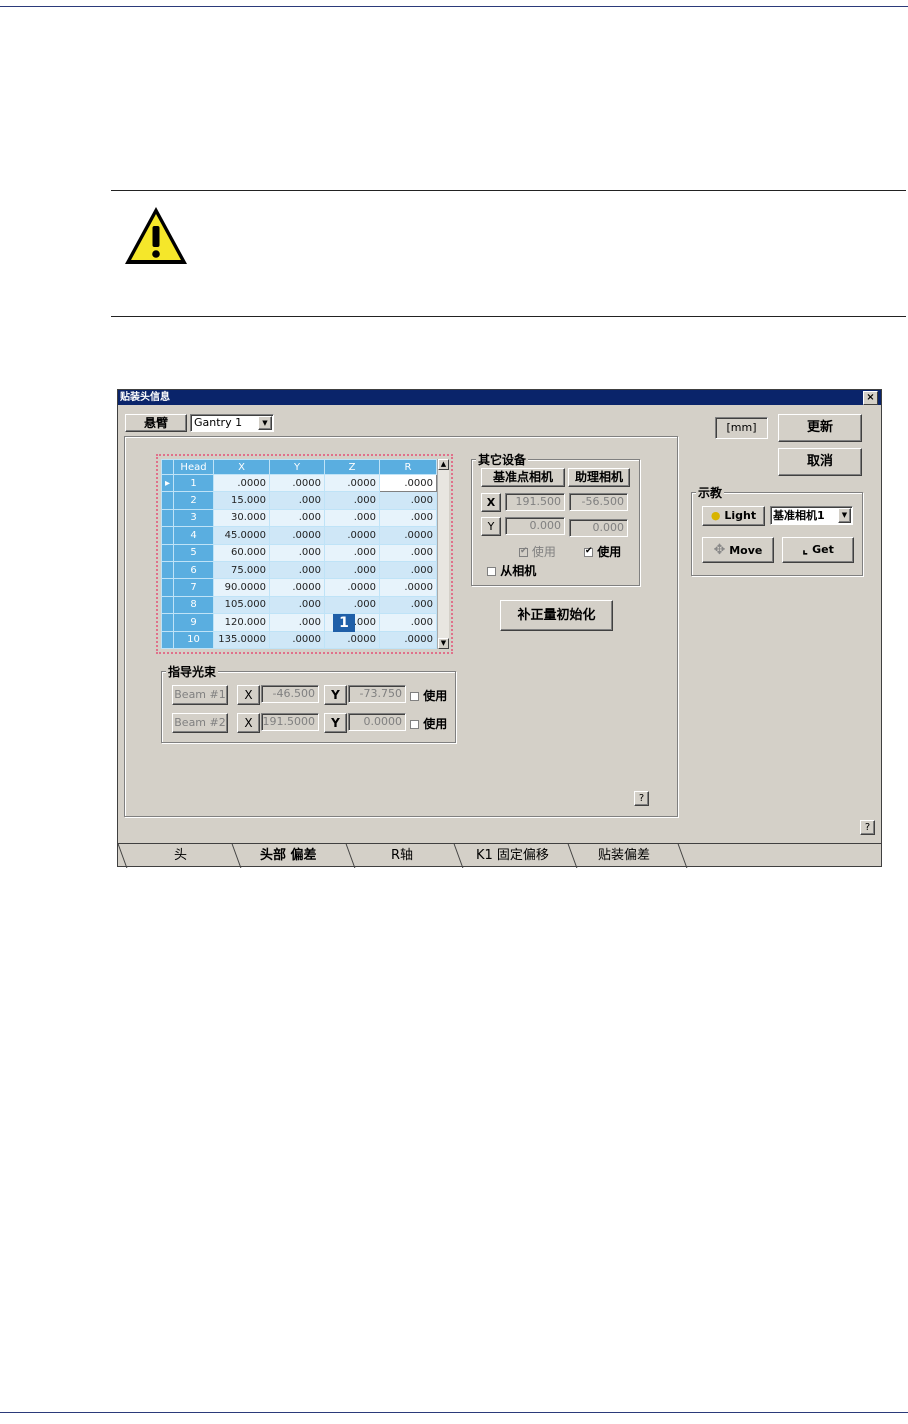 This screenshot has width=908, height=1424. Describe the element at coordinates (820, 428) in the screenshot. I see `update-button: 更新` at that location.